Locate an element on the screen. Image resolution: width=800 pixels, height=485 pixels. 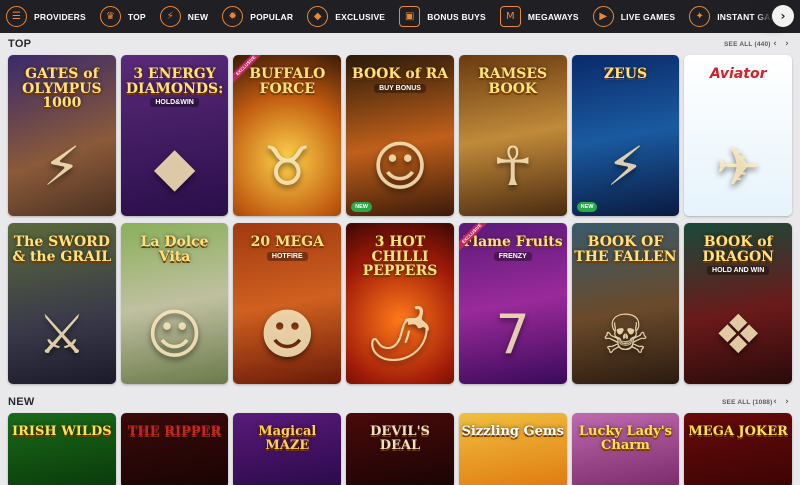
game-card: IRISH WILDS is located at coordinates (62, 449).